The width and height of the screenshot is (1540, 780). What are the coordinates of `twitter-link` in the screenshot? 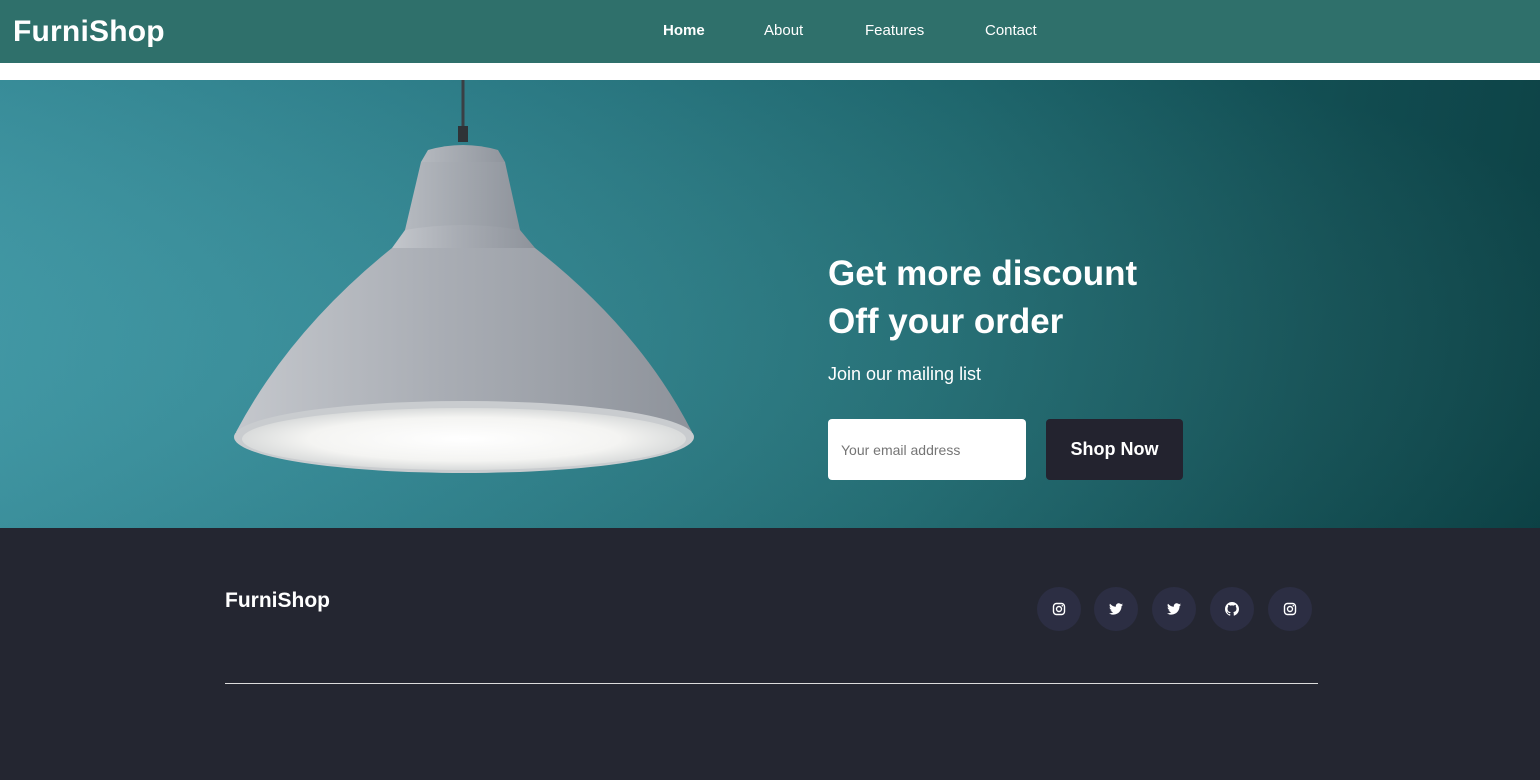 It's located at (1116, 609).